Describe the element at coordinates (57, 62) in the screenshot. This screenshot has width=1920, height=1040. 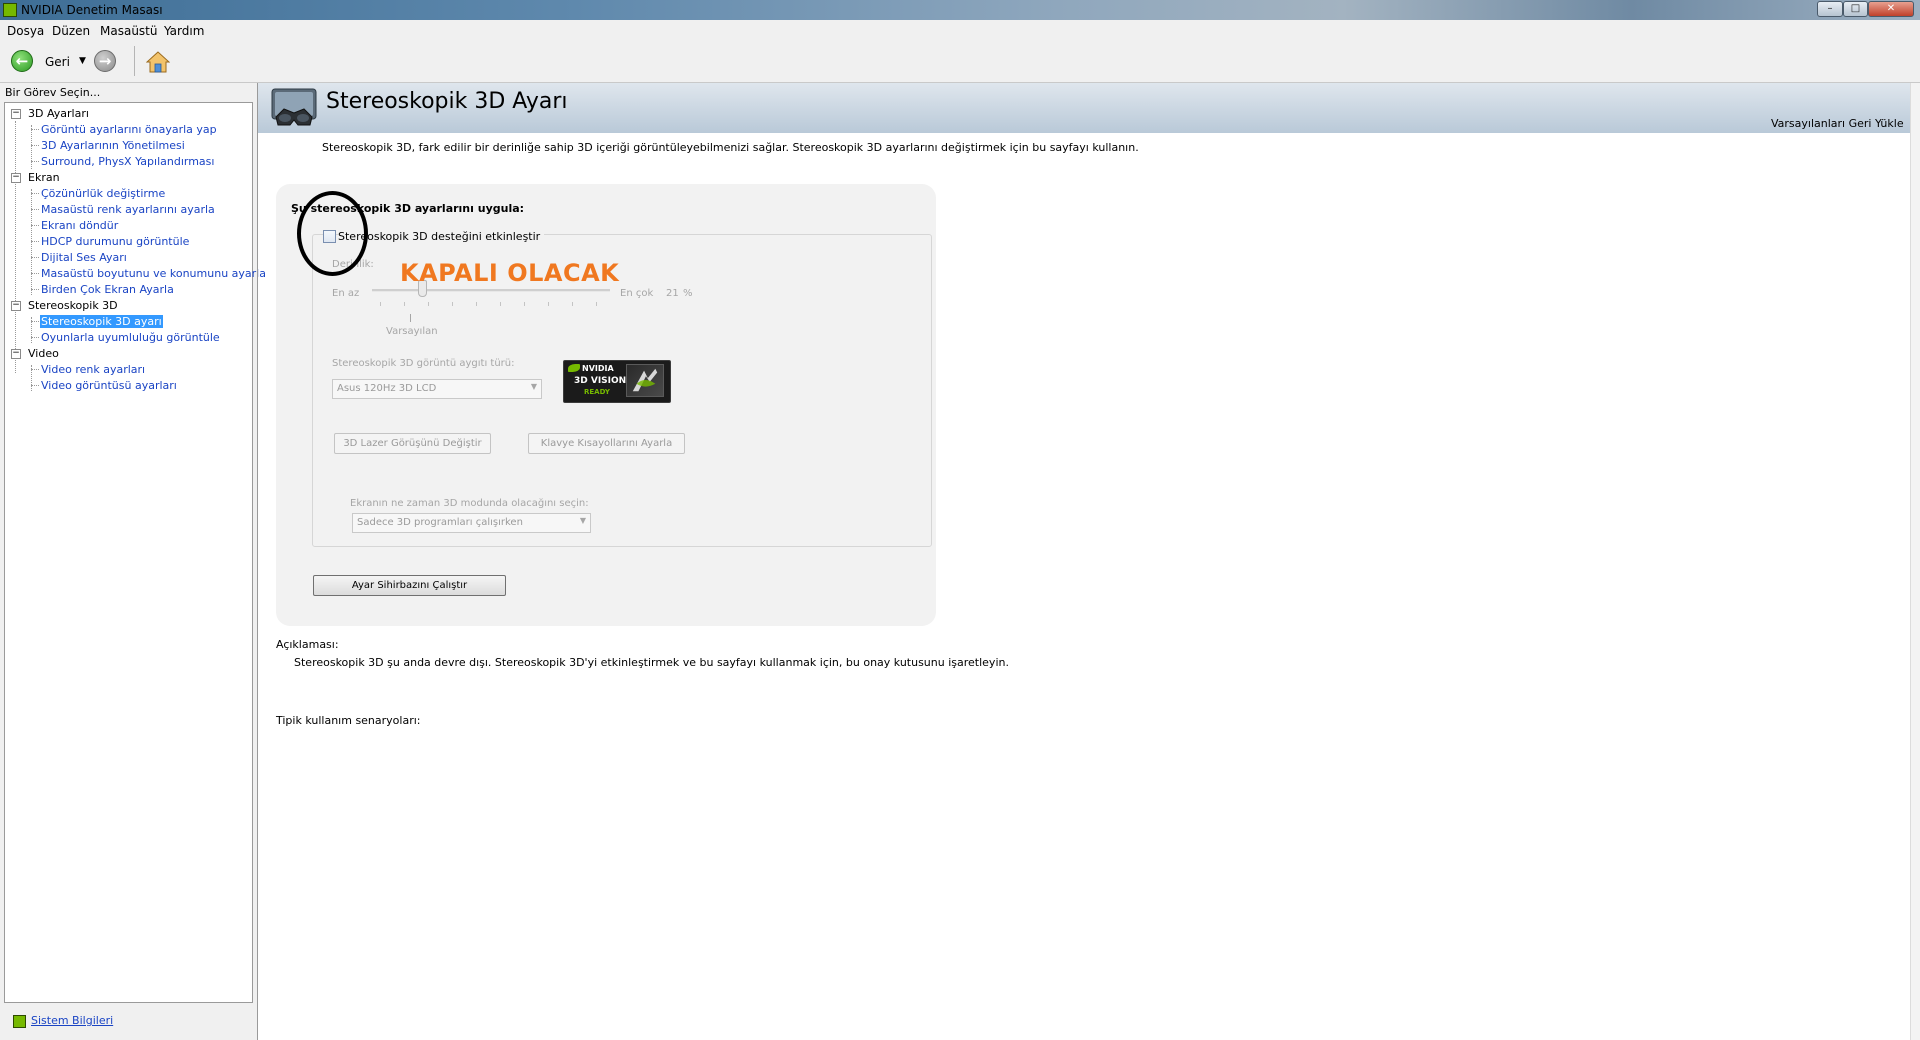
I see `back-button-label: Geri` at that location.